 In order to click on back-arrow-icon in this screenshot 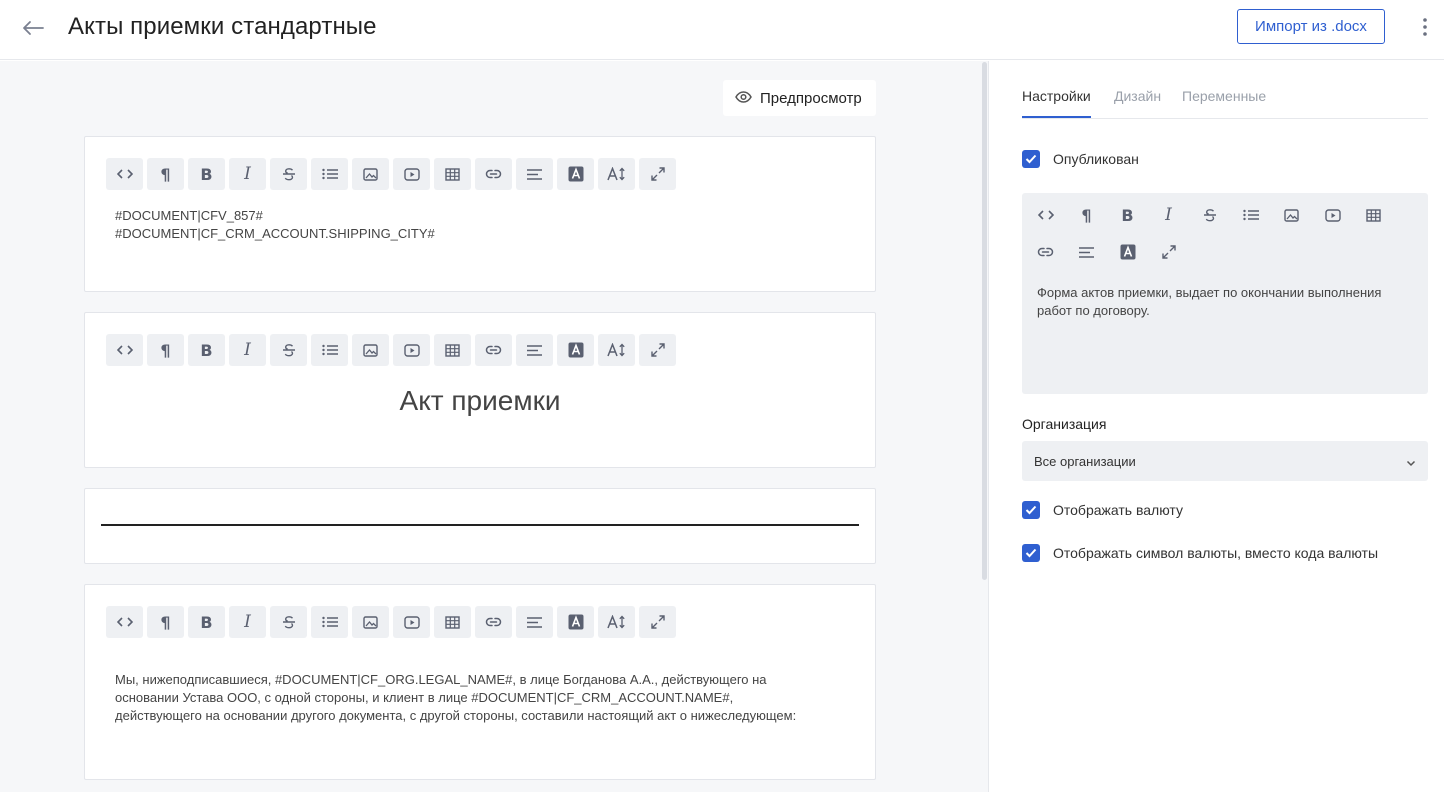, I will do `click(33, 28)`.